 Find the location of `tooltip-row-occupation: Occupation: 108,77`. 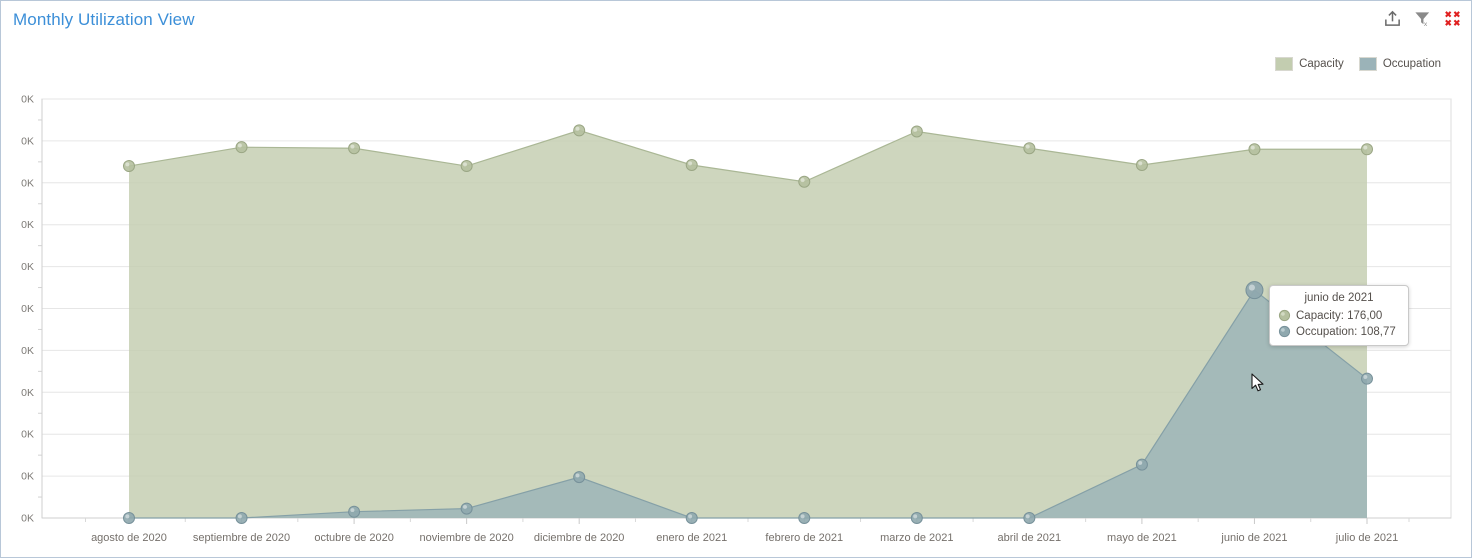

tooltip-row-occupation: Occupation: 108,77 is located at coordinates (1339, 331).